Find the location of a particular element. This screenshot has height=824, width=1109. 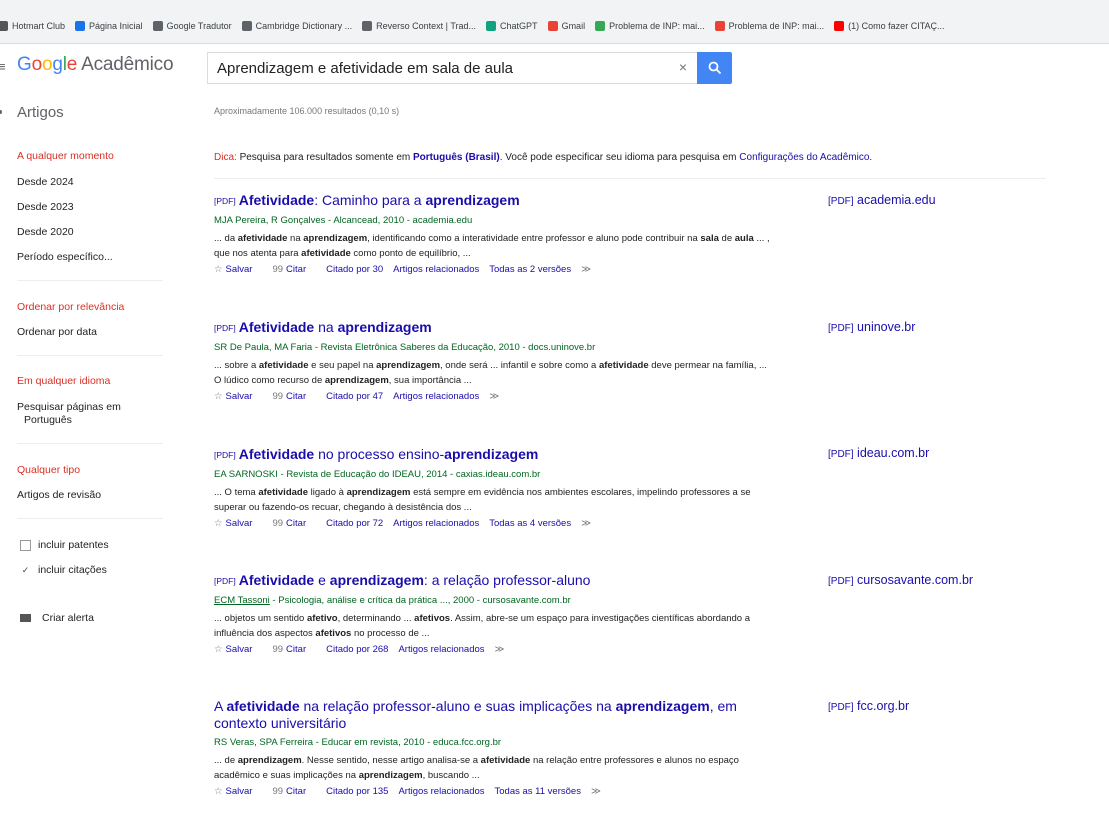

snippet-text: afetividade is located at coordinates (283, 492).